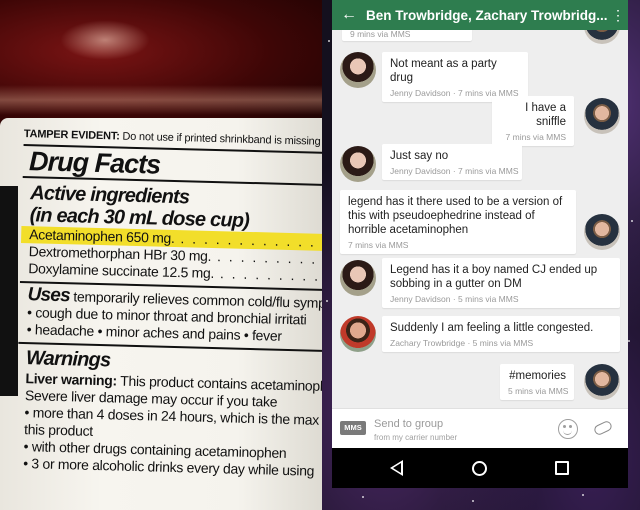 This screenshot has width=640, height=510. I want to click on arrow-back-icon: ←, so click(349, 15).